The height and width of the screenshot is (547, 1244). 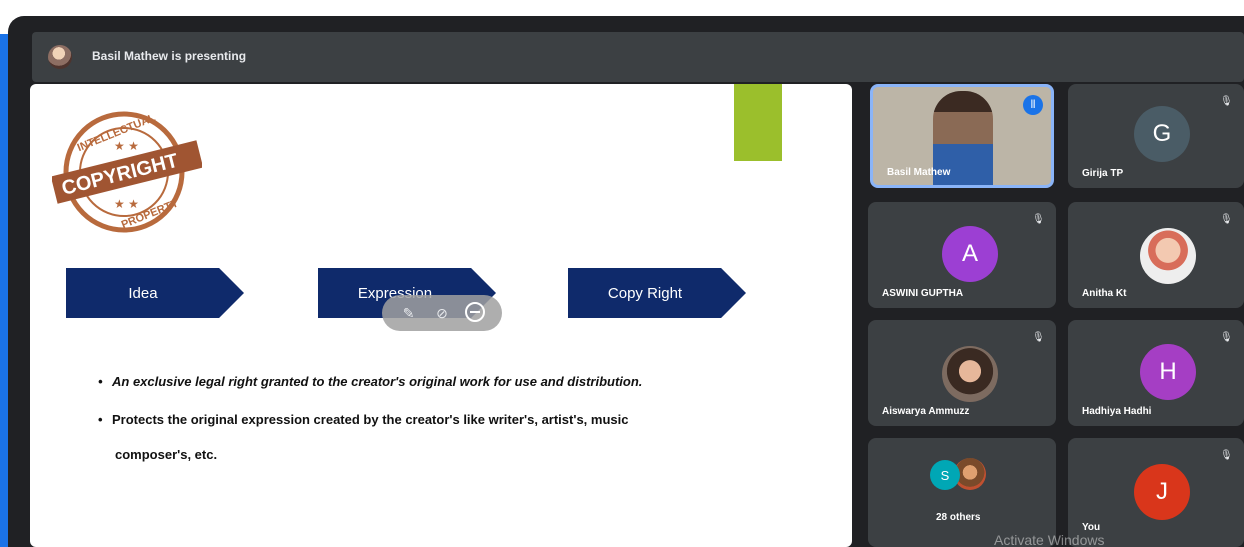 I want to click on pin-icon: ✎, so click(x=409, y=313).